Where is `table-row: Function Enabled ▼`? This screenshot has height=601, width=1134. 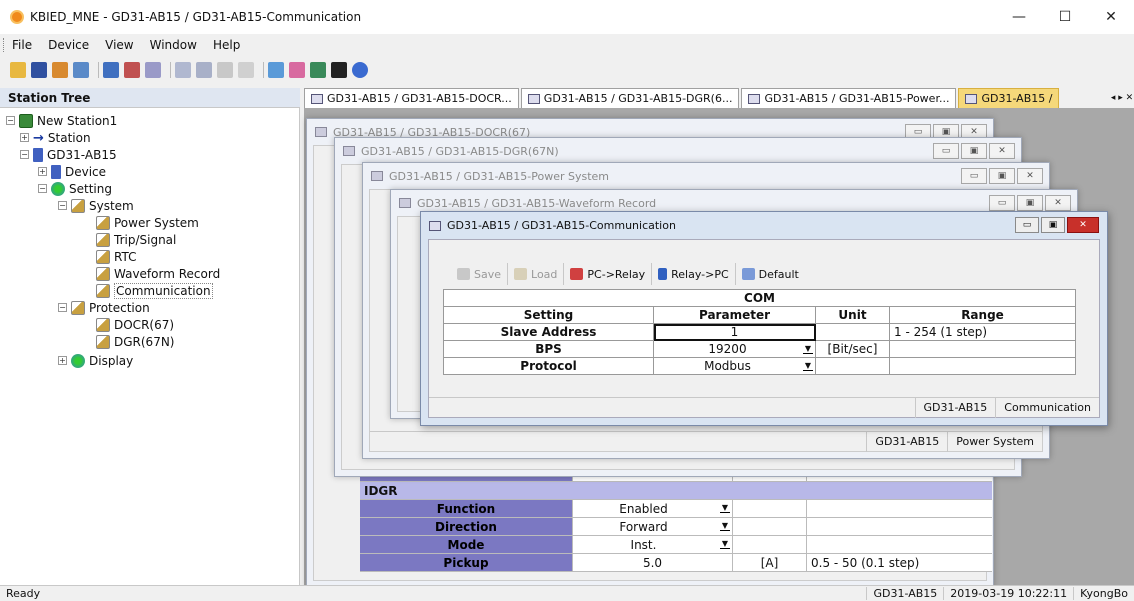 table-row: Function Enabled ▼ is located at coordinates (676, 509).